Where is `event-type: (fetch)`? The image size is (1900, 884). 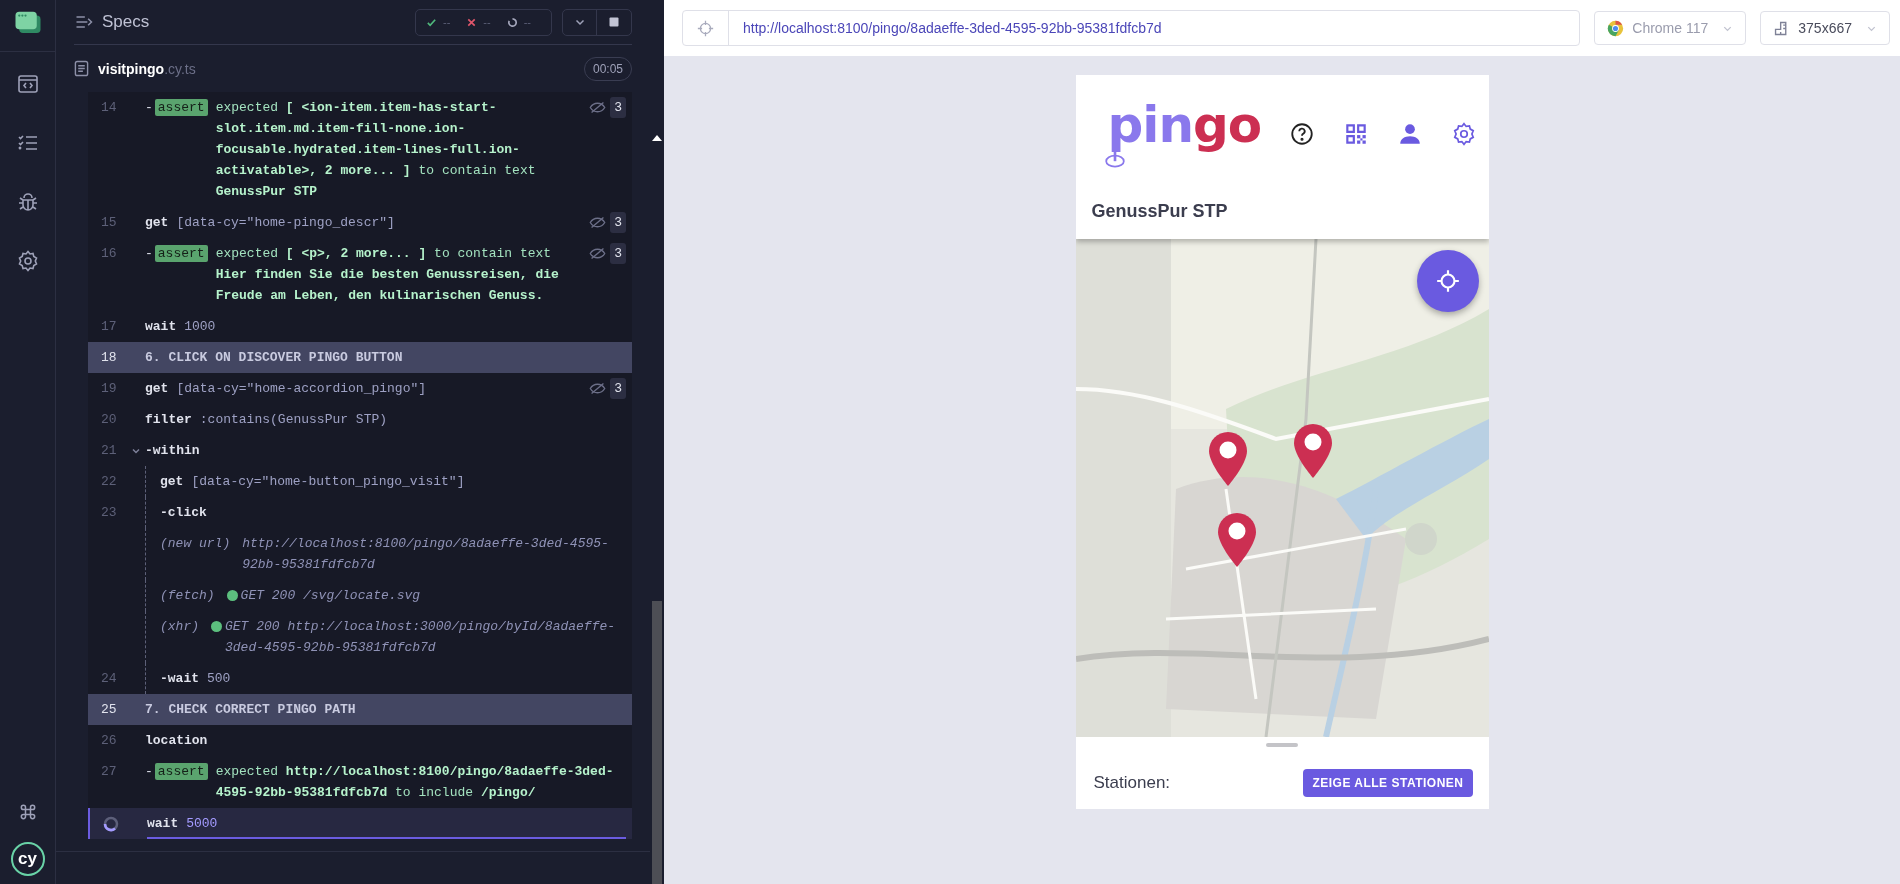 event-type: (fetch) is located at coordinates (187, 596).